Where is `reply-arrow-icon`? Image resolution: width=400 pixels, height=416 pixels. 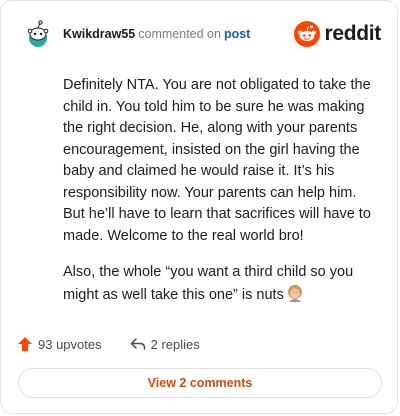
reply-arrow-icon is located at coordinates (137, 344).